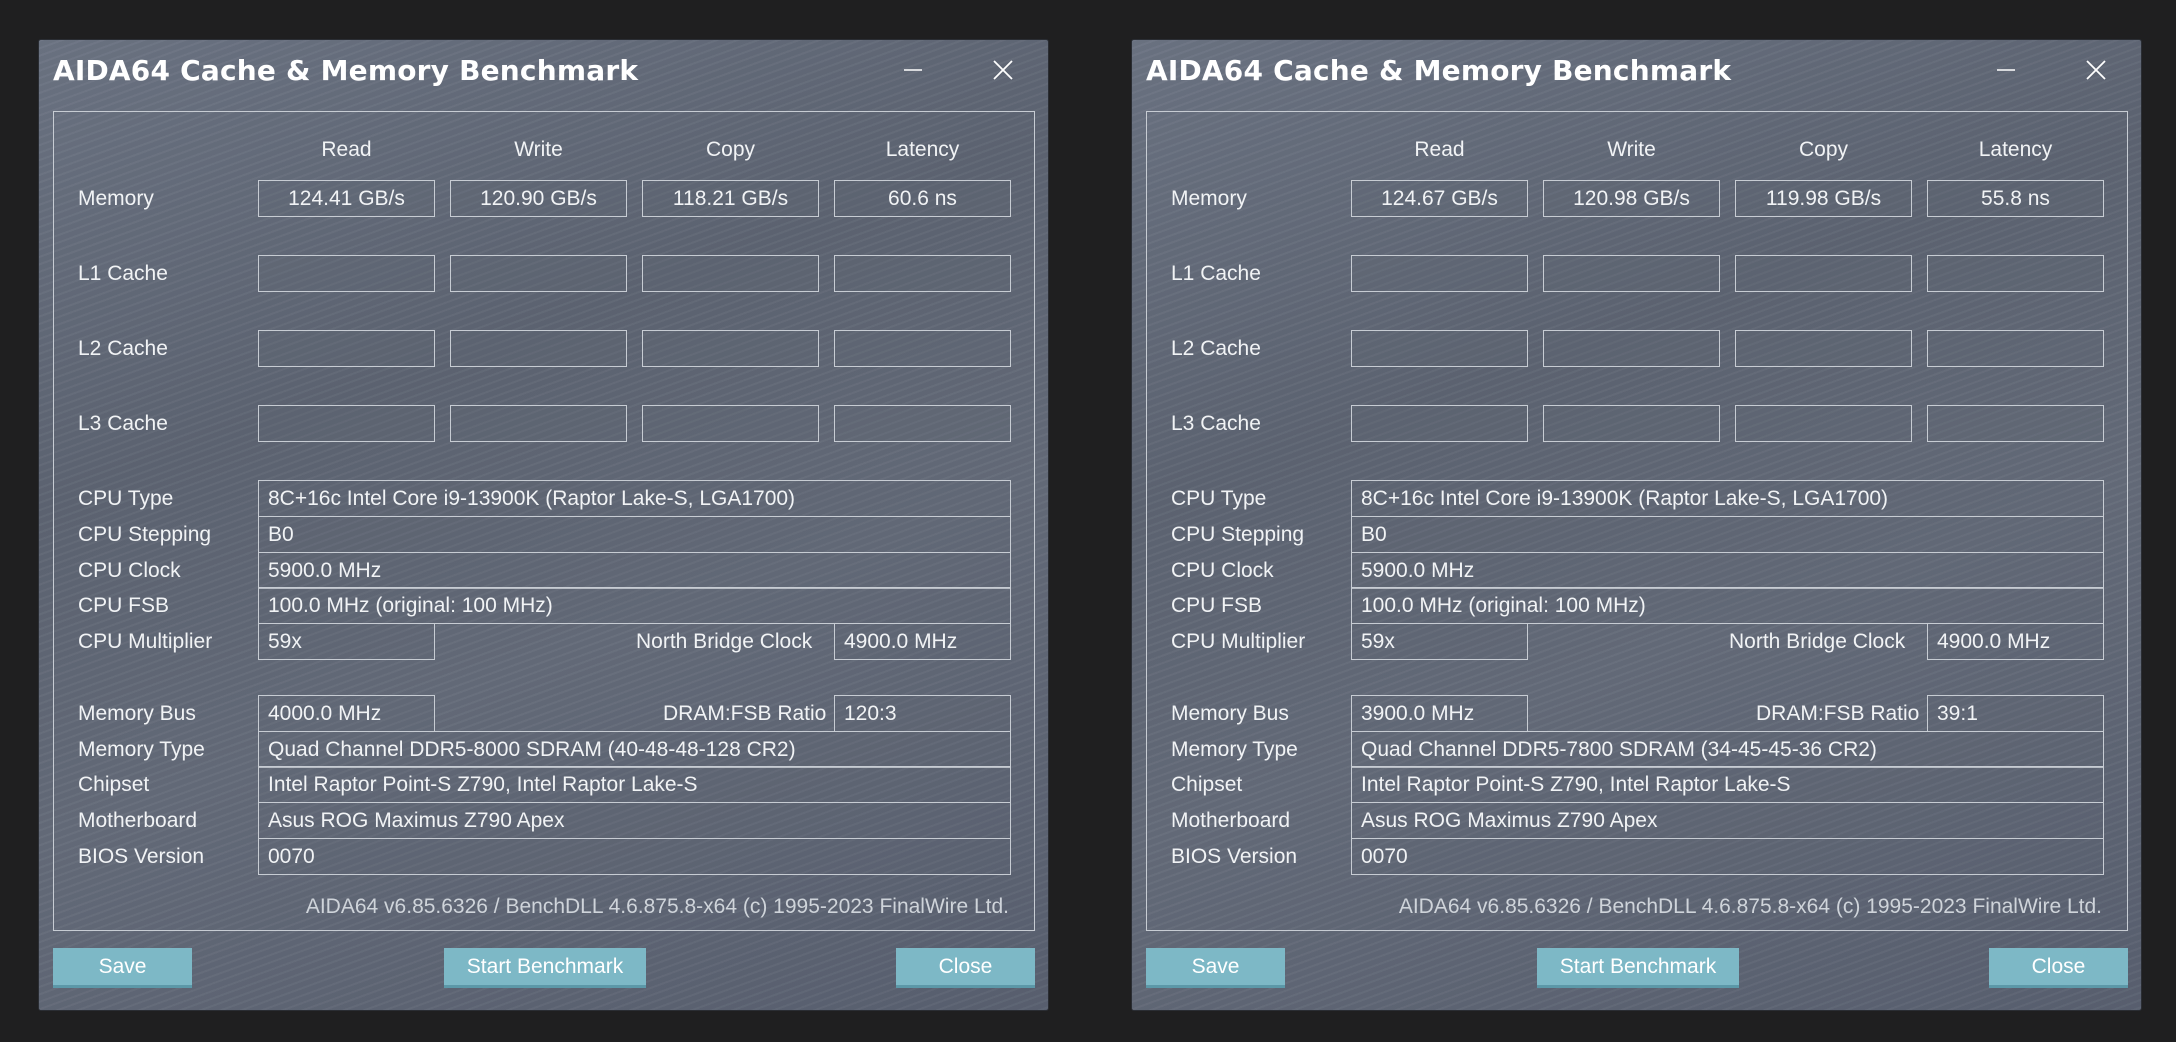  What do you see at coordinates (145, 641) in the screenshot?
I see `cpu-multiplier-label: CPU Multiplier` at bounding box center [145, 641].